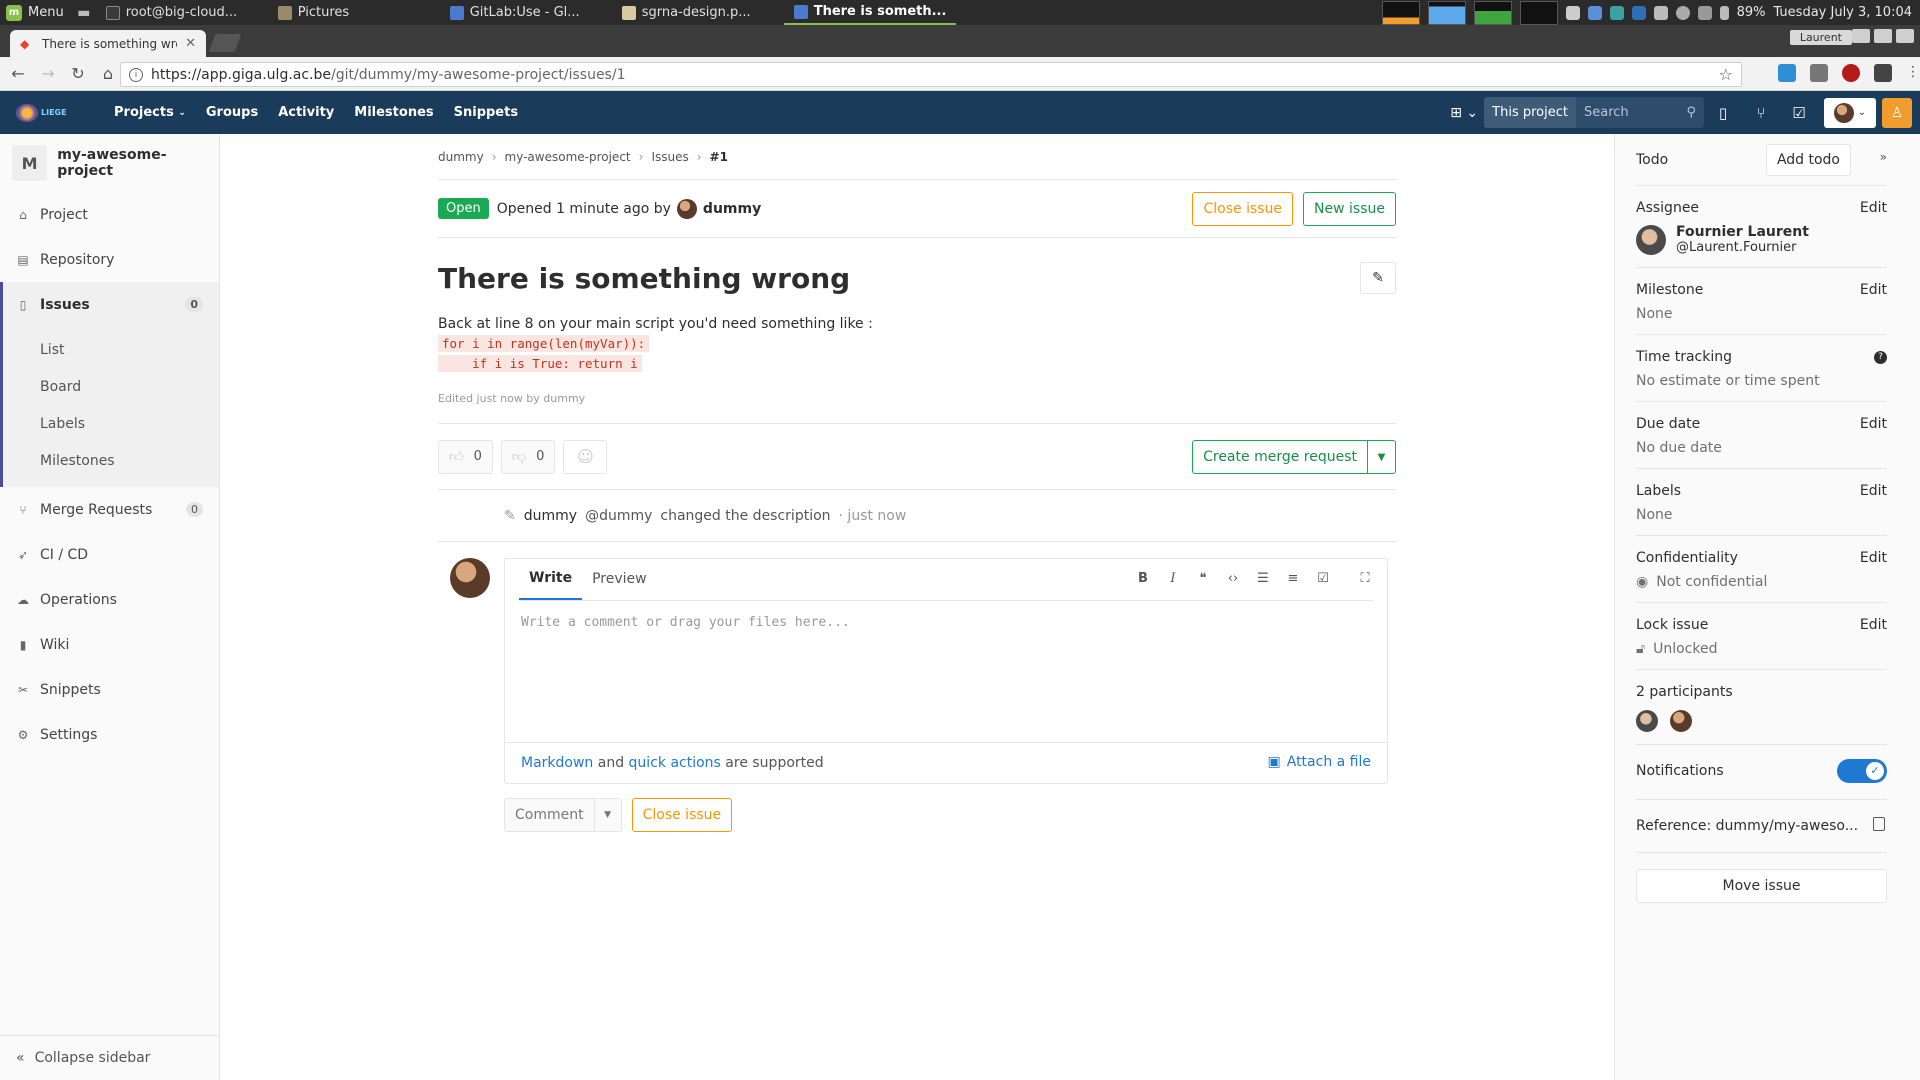  I want to click on author-link: dummy, so click(732, 209).